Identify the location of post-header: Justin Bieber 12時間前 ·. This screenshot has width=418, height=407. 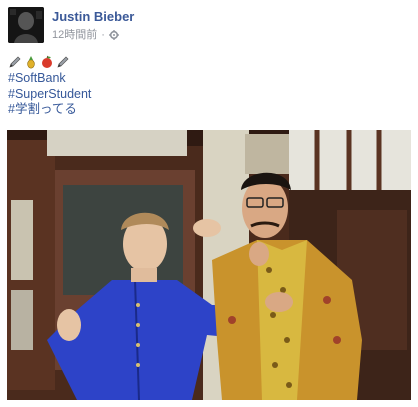
(71, 26).